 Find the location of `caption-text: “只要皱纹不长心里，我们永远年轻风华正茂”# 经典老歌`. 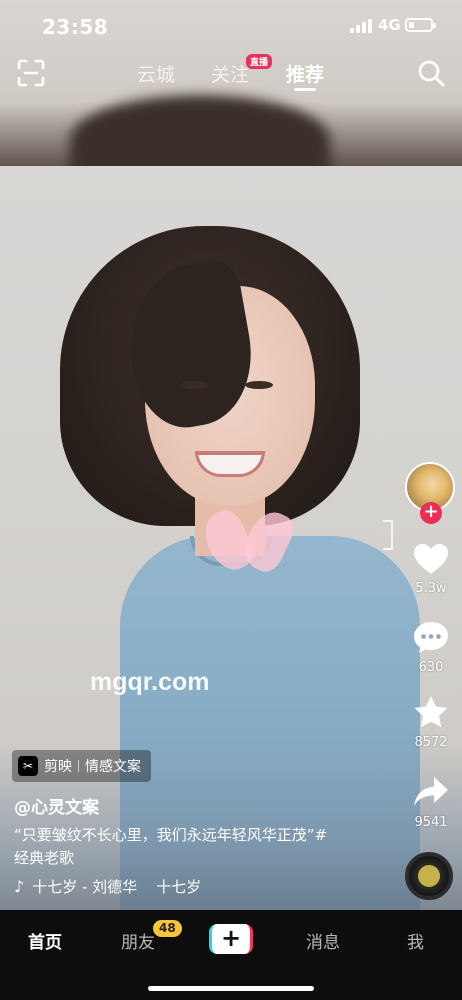

caption-text: “只要皱纹不长心里，我们永远年轻风华正茂”# 经典老歌 is located at coordinates (204, 847).